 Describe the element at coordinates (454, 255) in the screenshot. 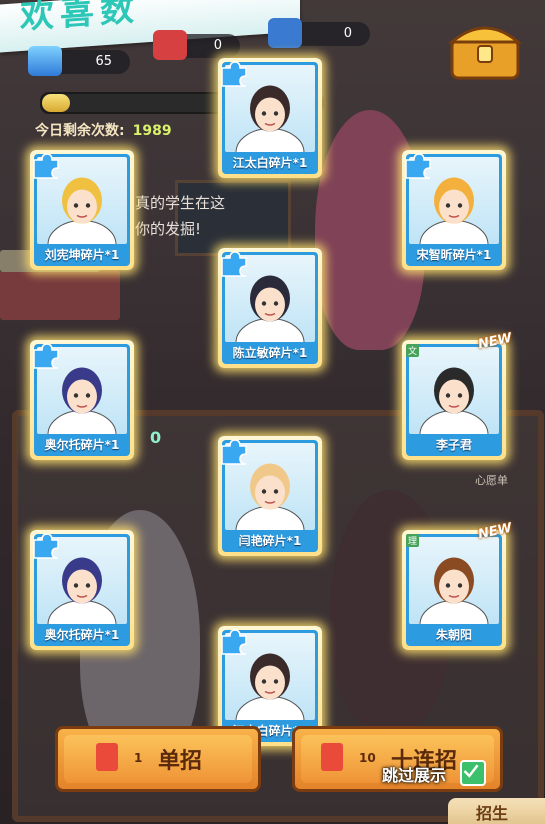

I see `card-label: 宋智昕碎片*1` at that location.